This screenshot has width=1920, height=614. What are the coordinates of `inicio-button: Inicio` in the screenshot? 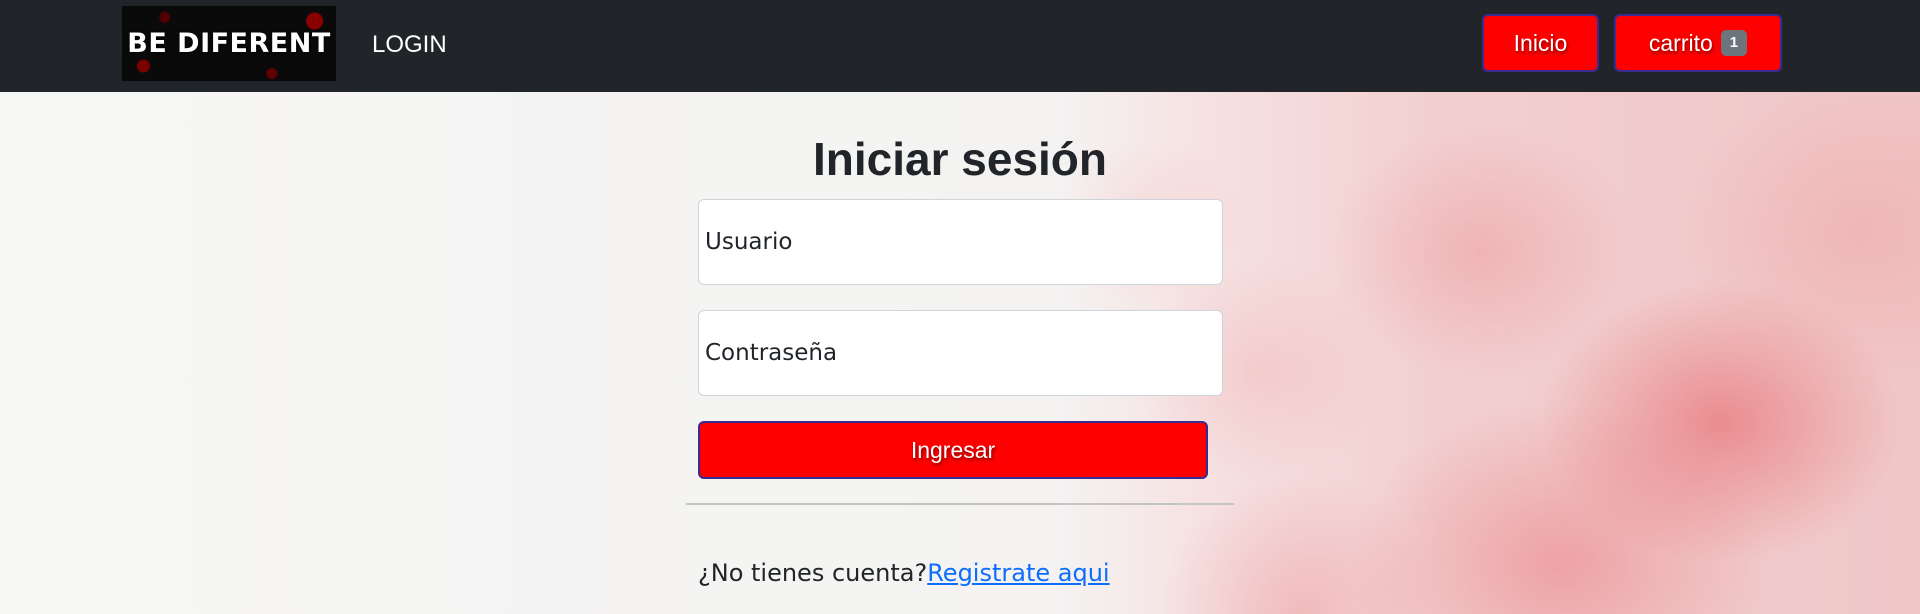 It's located at (1540, 43).